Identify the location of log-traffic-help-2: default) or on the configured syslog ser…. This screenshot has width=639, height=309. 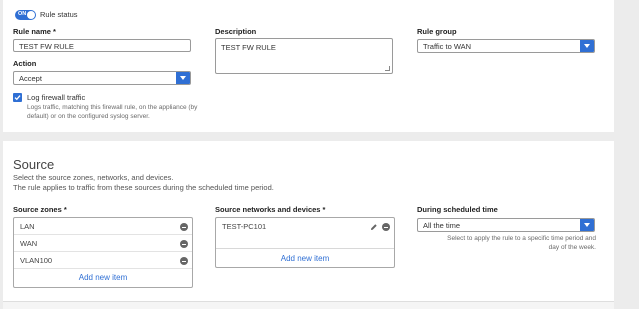
(88, 116).